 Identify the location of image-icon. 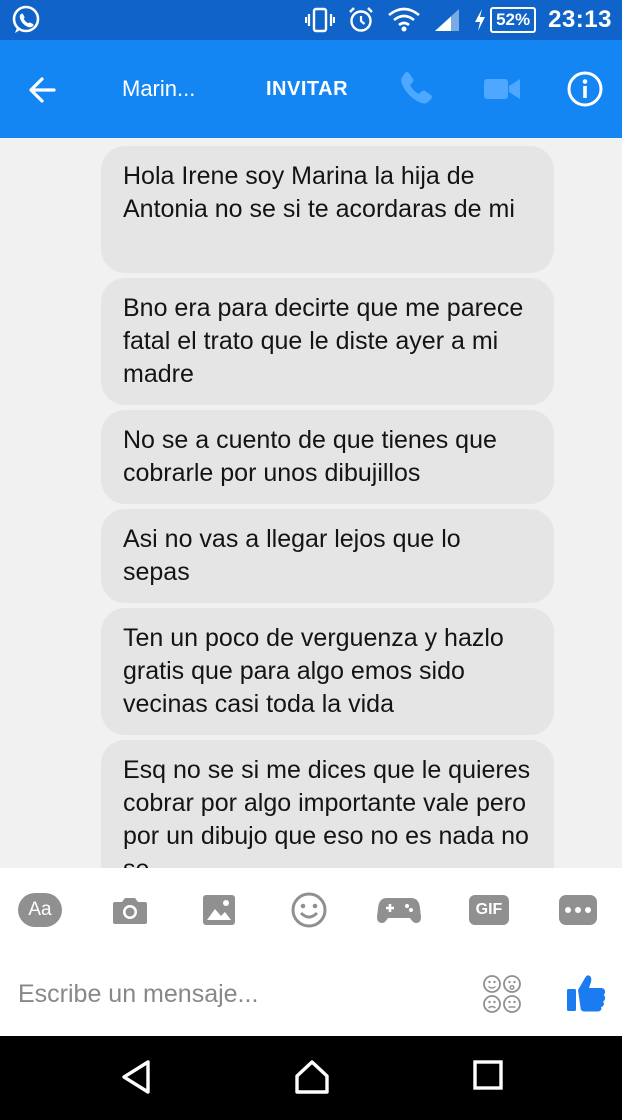
(219, 910).